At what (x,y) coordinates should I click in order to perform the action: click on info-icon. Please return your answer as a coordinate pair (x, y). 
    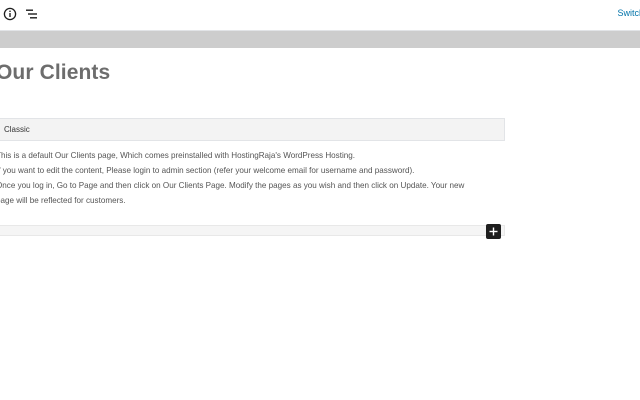
    Looking at the image, I should click on (10, 14).